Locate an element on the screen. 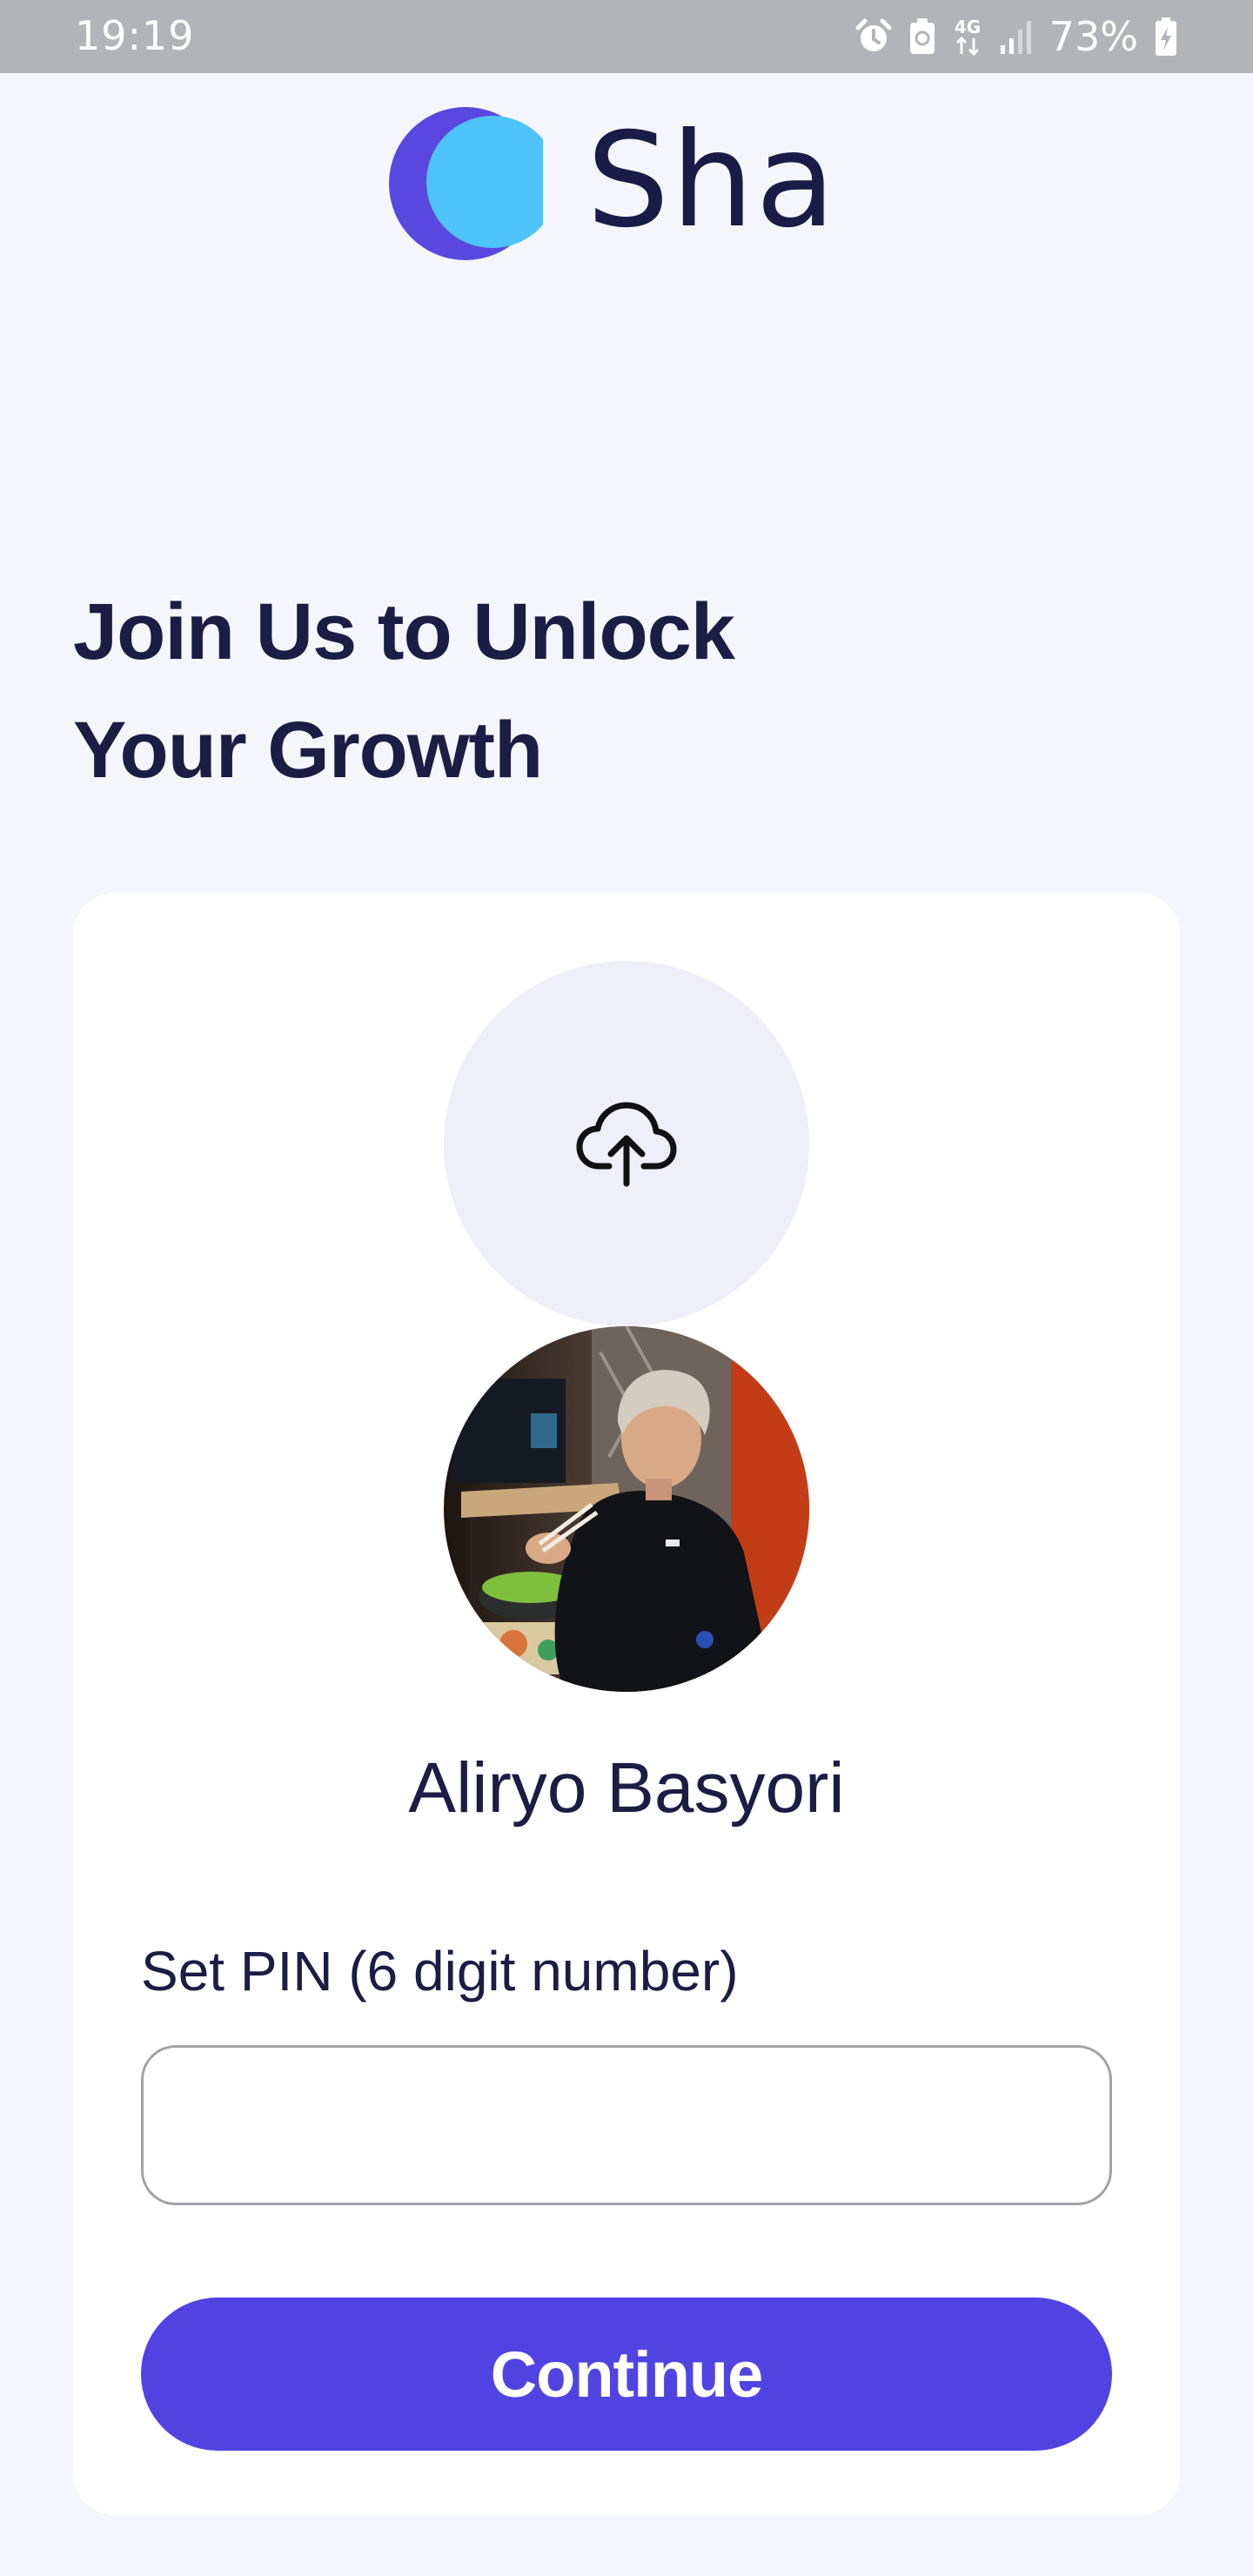  battery-percentage: 73% is located at coordinates (1093, 37).